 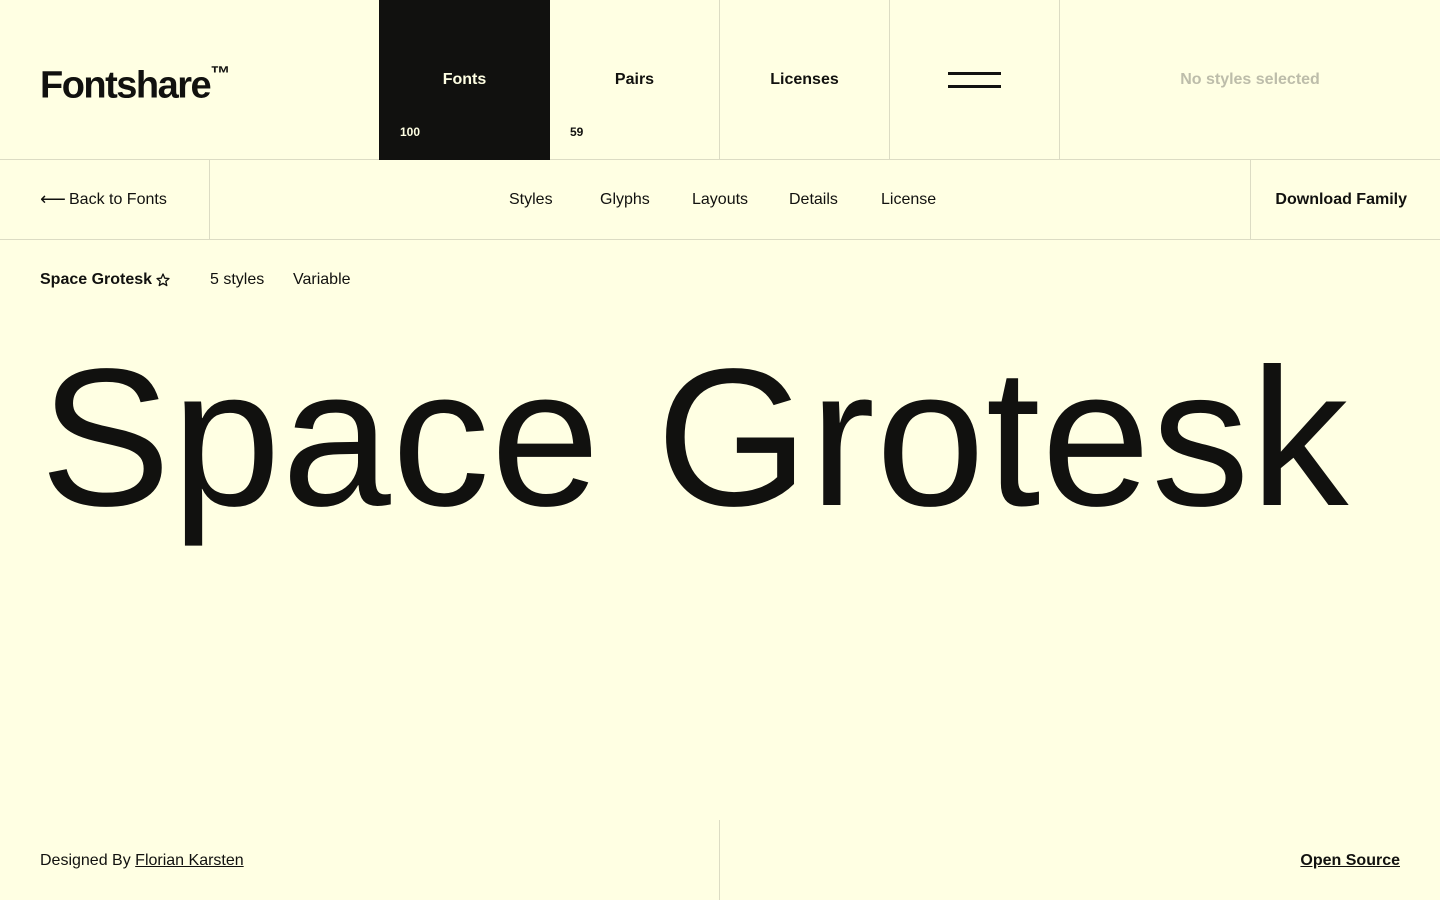 What do you see at coordinates (625, 200) in the screenshot?
I see `tab-glyphs: Glyphs` at bounding box center [625, 200].